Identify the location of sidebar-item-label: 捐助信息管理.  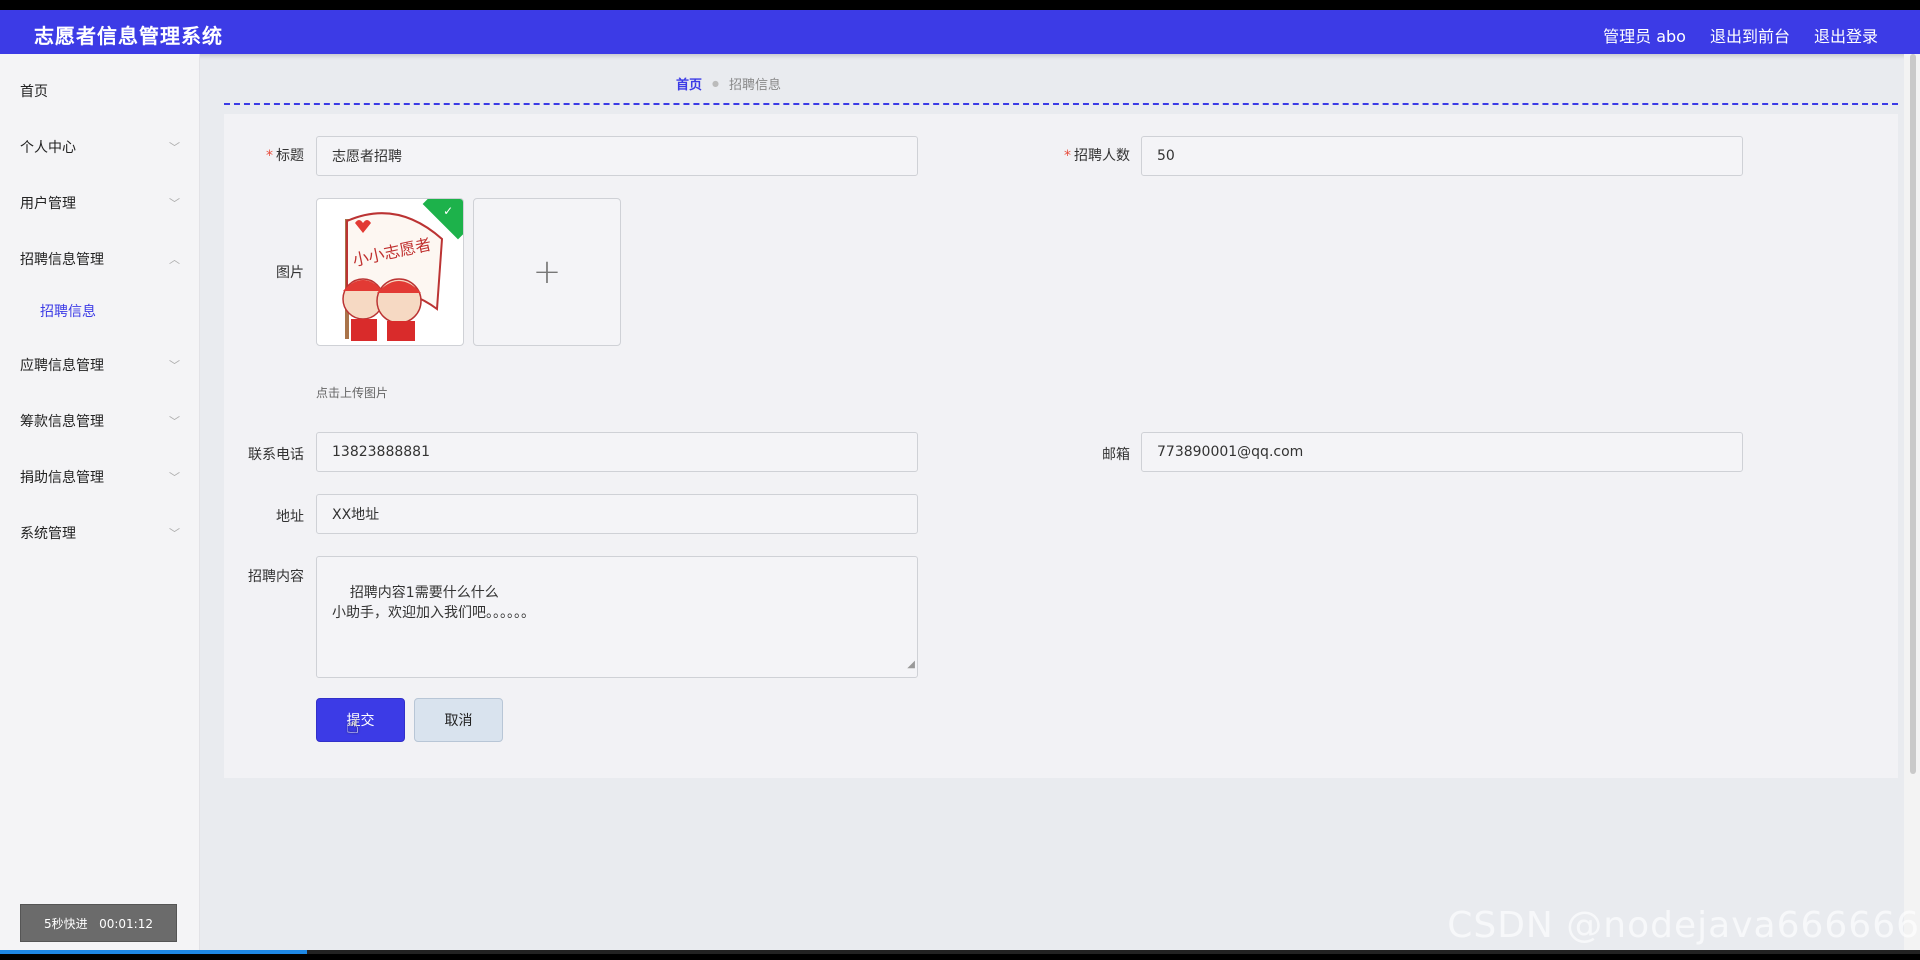
(62, 478).